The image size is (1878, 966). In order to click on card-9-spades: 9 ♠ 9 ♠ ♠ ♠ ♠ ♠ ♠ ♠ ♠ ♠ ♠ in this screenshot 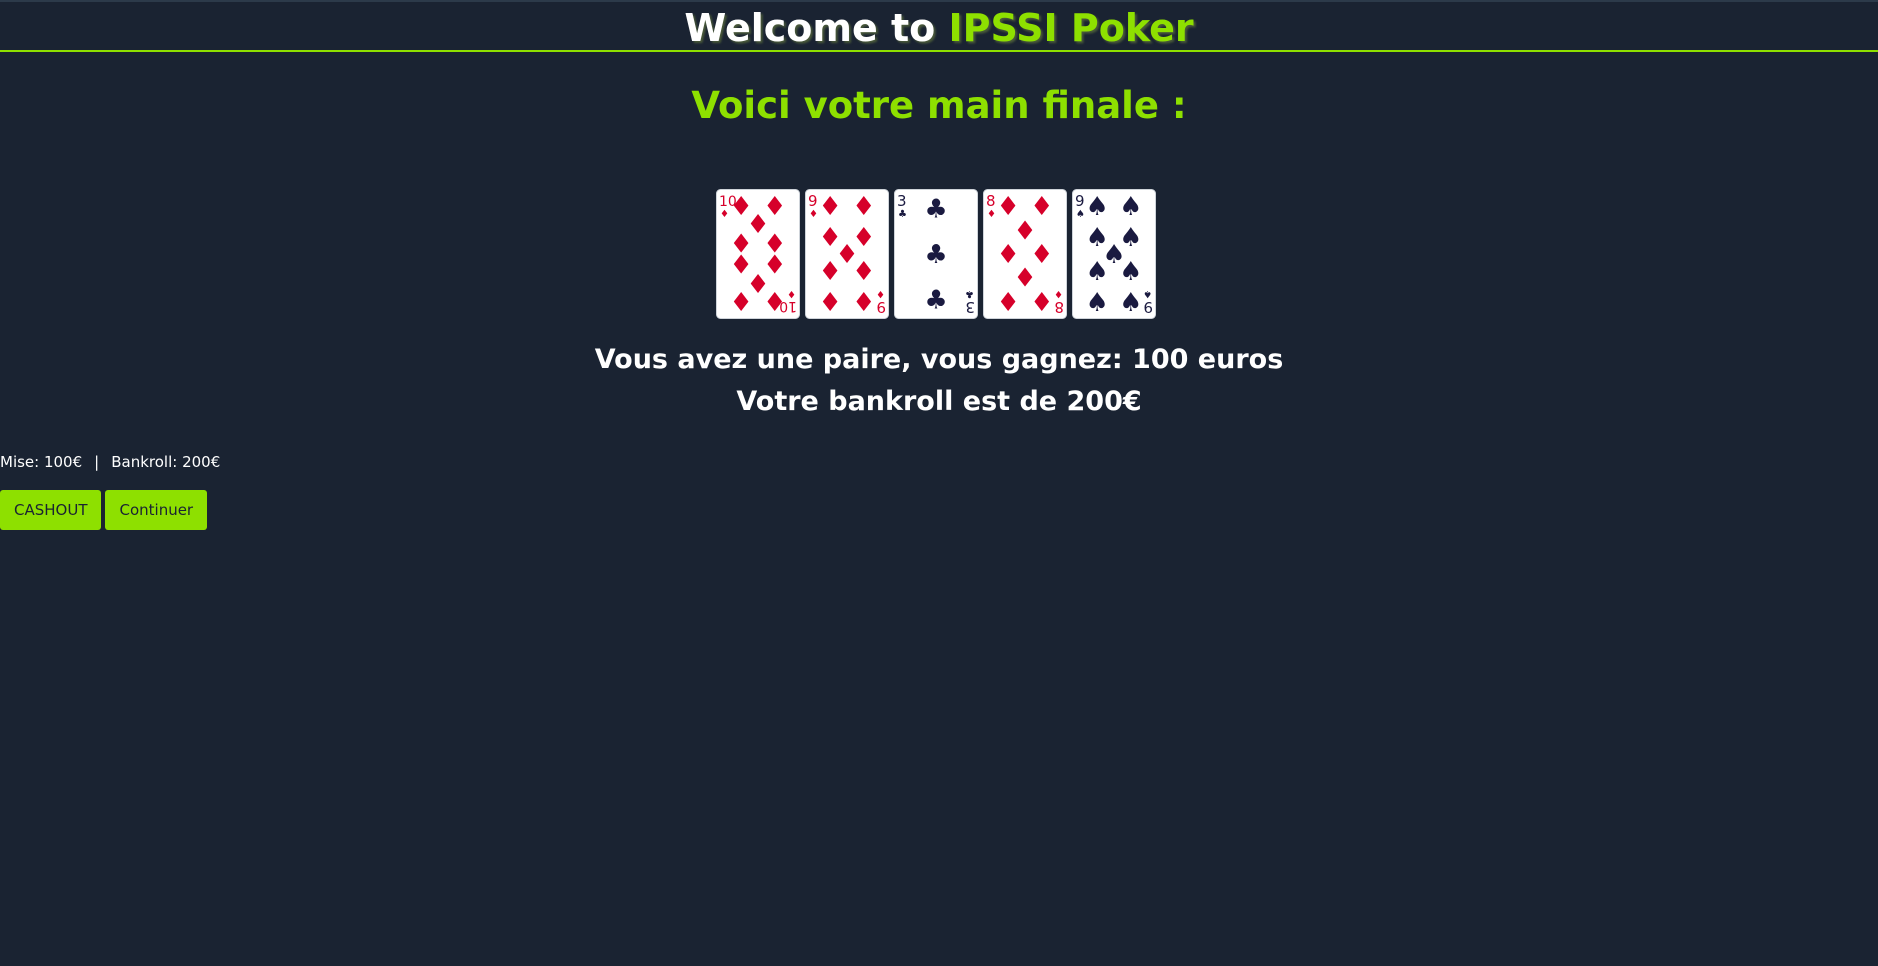, I will do `click(1114, 254)`.